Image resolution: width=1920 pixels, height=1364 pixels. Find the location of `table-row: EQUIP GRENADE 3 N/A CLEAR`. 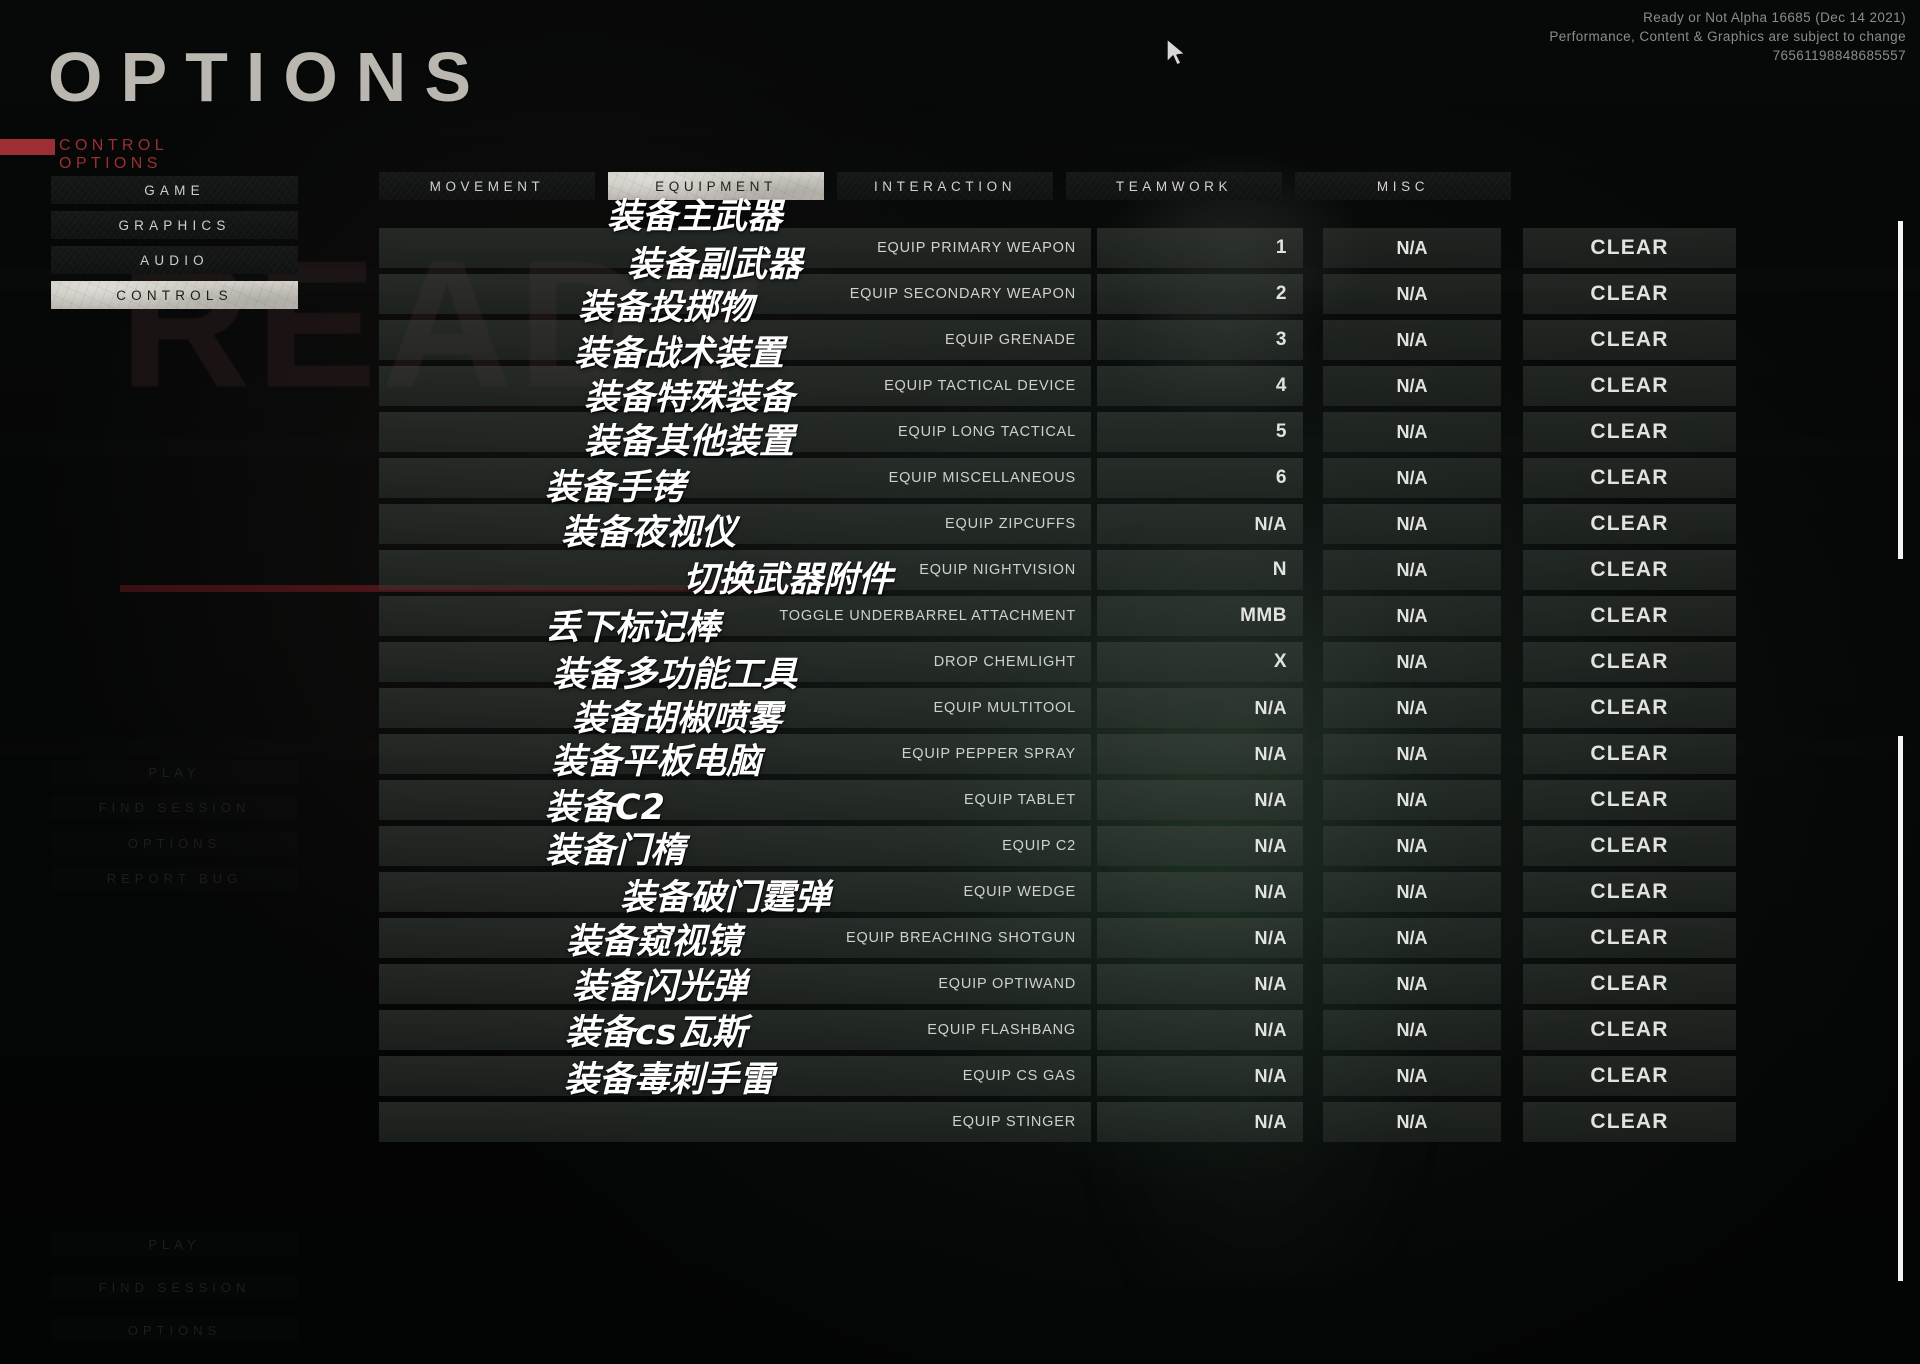

table-row: EQUIP GRENADE 3 N/A CLEAR is located at coordinates (1133, 340).